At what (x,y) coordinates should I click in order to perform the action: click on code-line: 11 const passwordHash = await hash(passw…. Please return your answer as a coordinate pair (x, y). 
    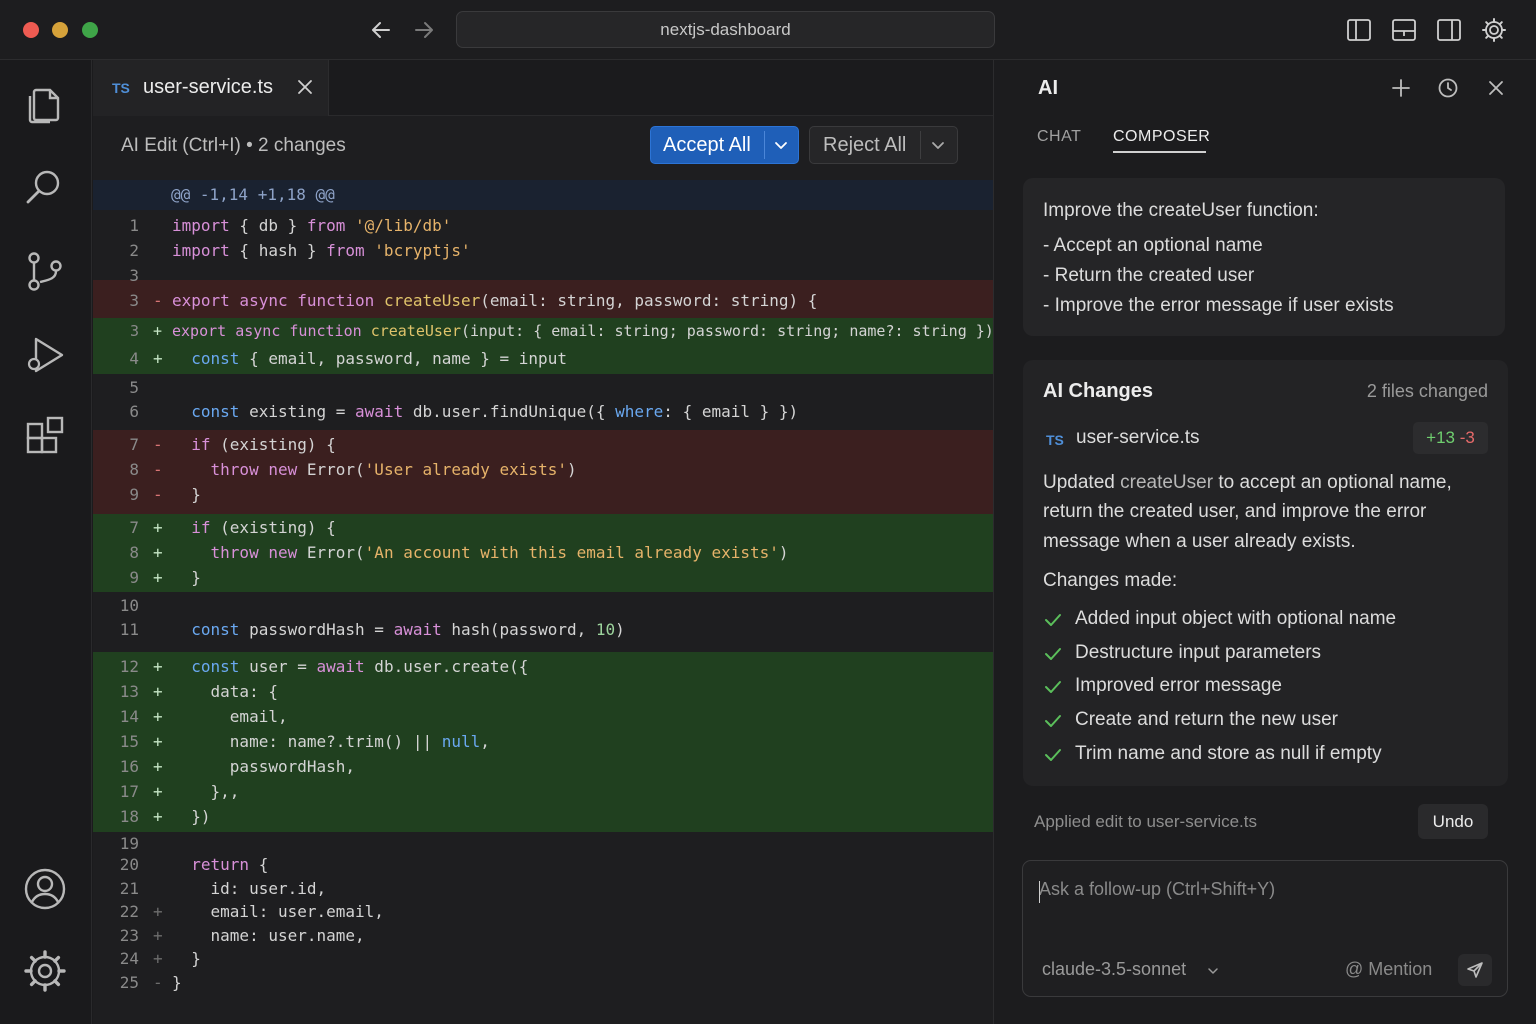
    Looking at the image, I should click on (372, 629).